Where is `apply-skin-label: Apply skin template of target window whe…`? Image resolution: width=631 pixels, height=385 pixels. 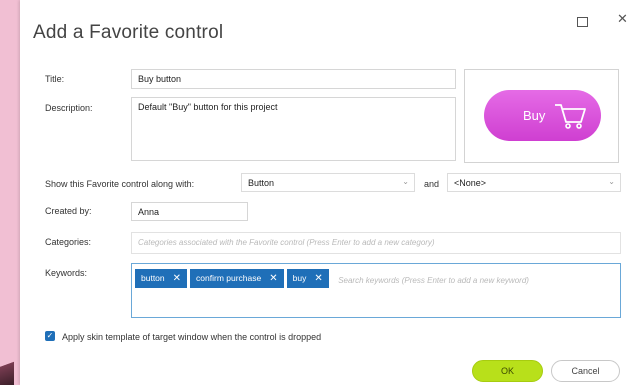 apply-skin-label: Apply skin template of target window whe… is located at coordinates (192, 337).